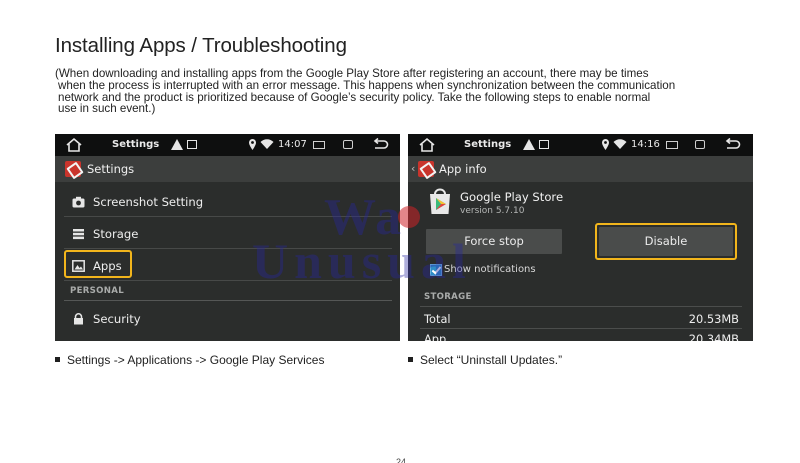 Image resolution: width=800 pixels, height=463 pixels. Describe the element at coordinates (713, 319) in the screenshot. I see `total-value: 20.53MB` at that location.